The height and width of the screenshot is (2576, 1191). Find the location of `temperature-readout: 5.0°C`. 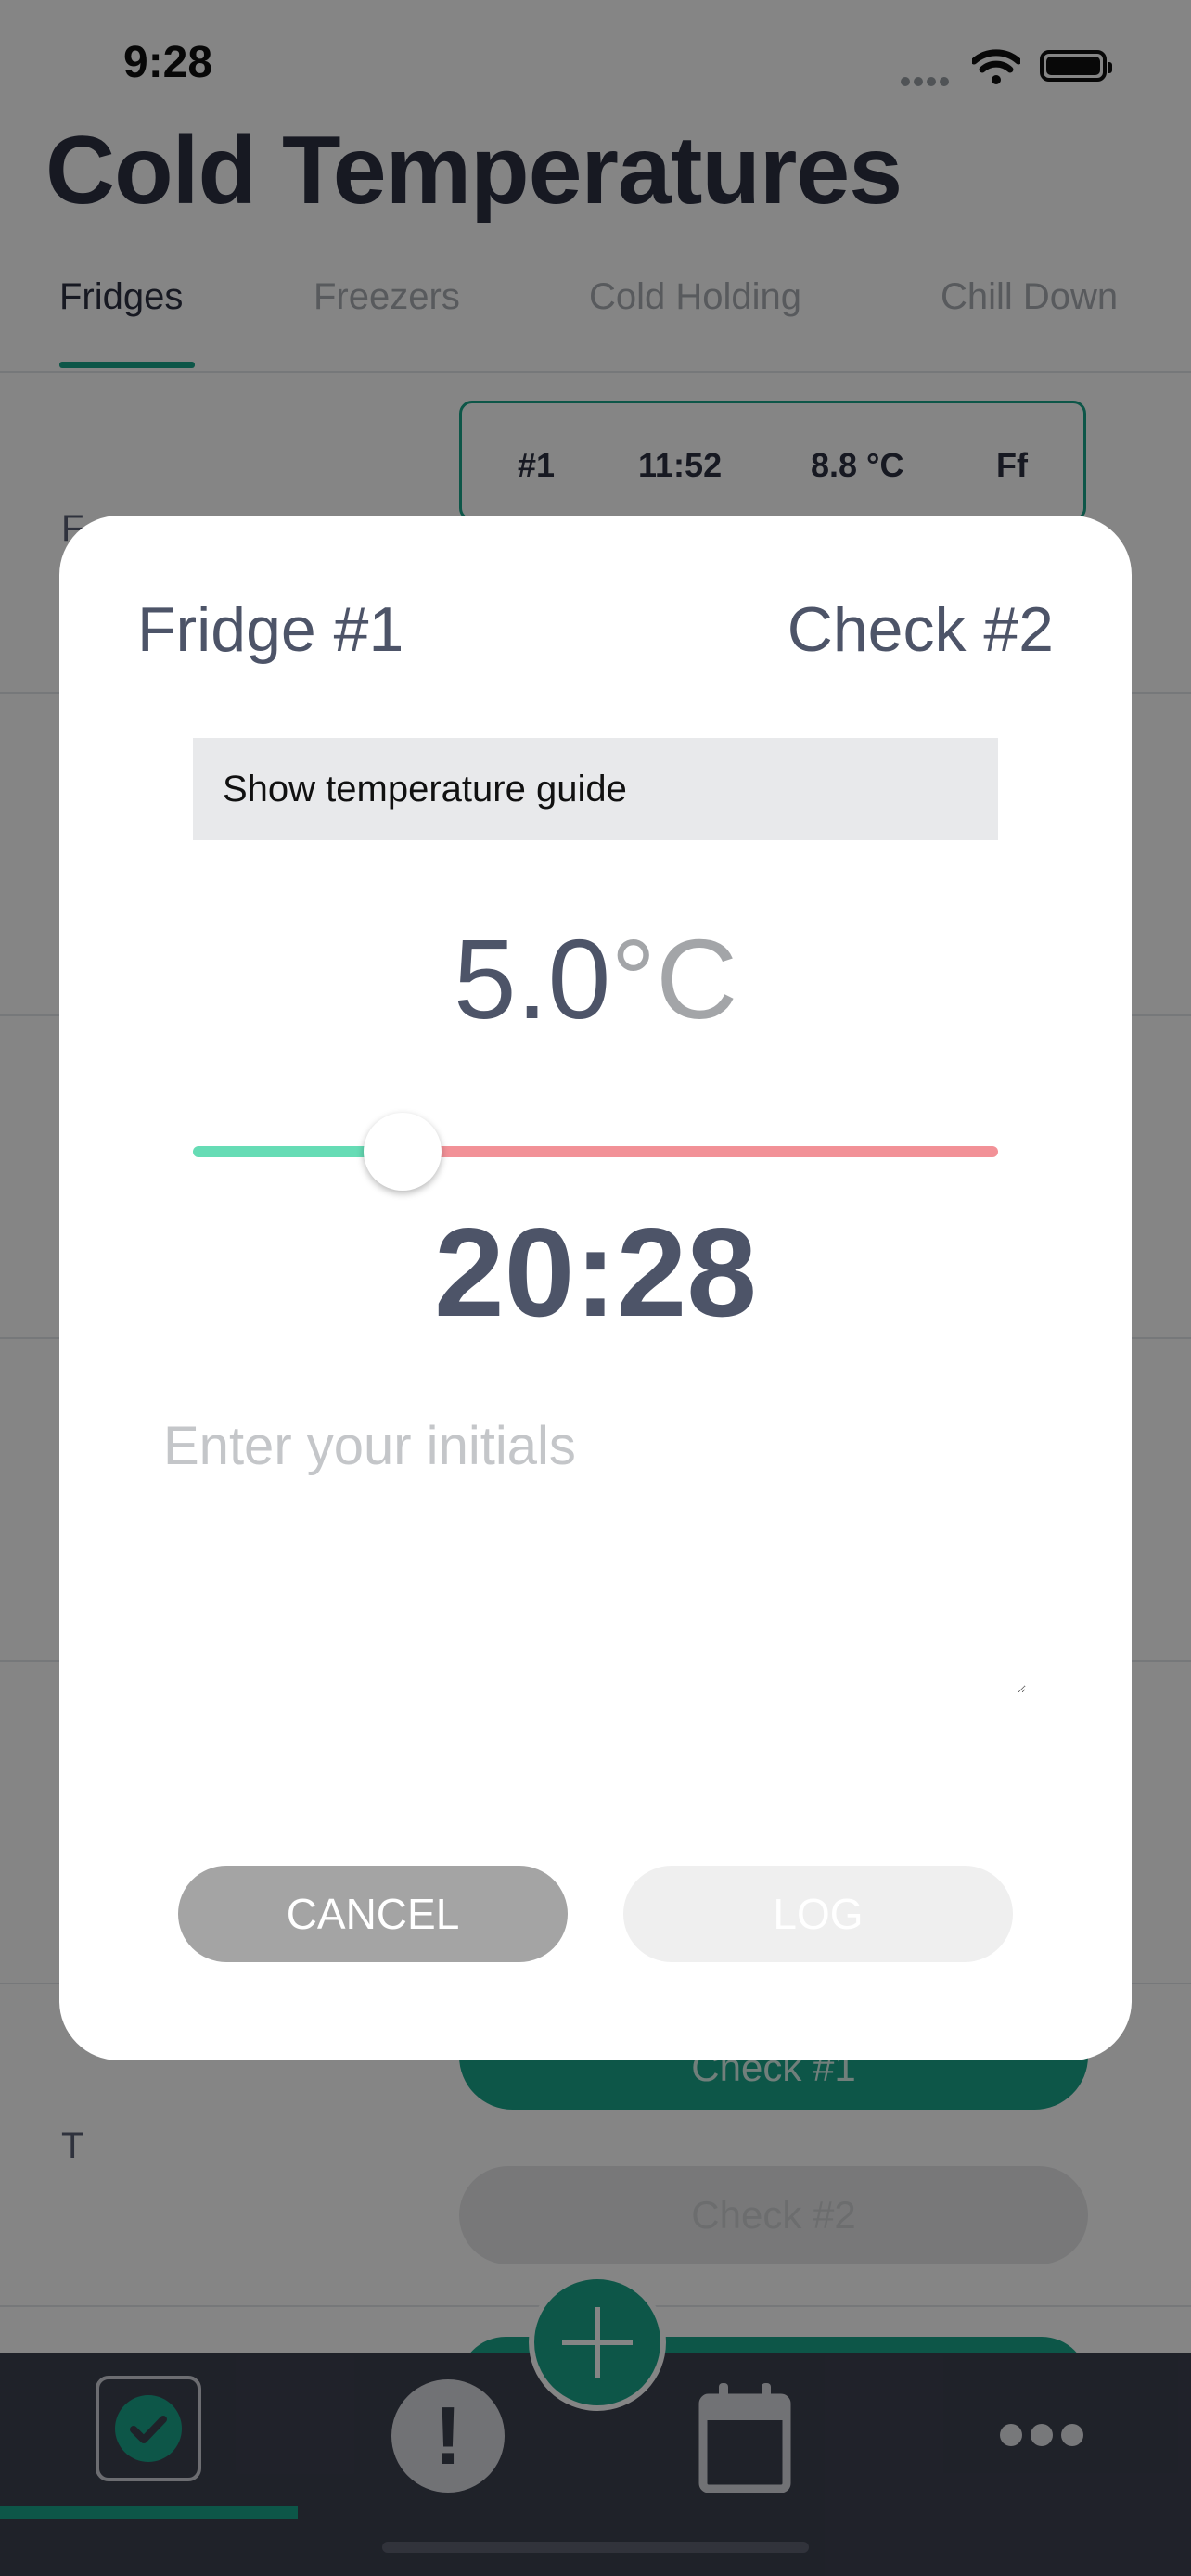

temperature-readout: 5.0°C is located at coordinates (595, 979).